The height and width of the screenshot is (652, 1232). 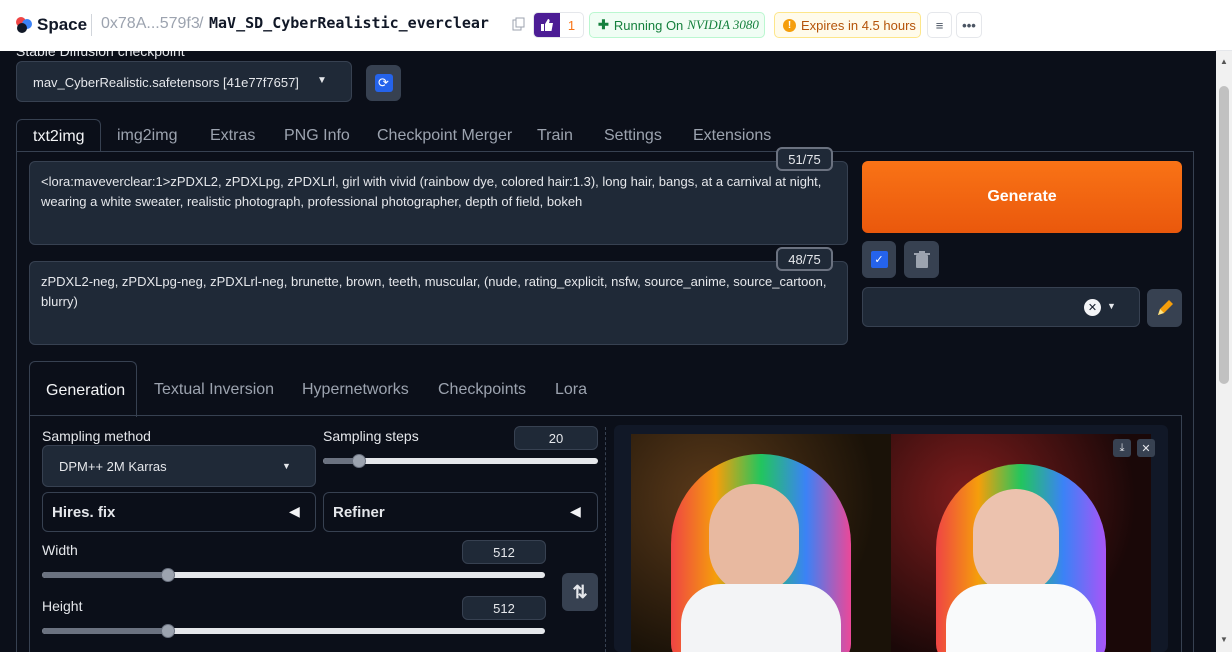 I want to click on ellipsis-icon: •••, so click(x=969, y=25).